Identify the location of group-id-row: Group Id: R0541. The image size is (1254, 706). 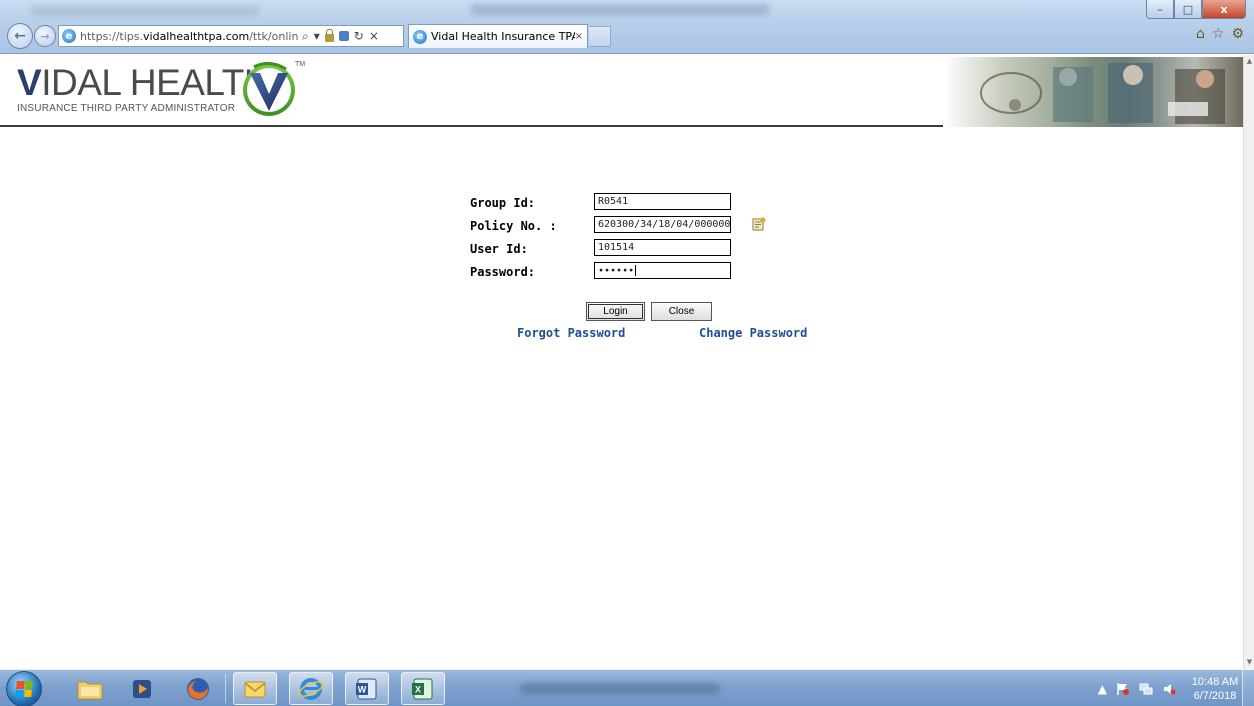
(620, 203).